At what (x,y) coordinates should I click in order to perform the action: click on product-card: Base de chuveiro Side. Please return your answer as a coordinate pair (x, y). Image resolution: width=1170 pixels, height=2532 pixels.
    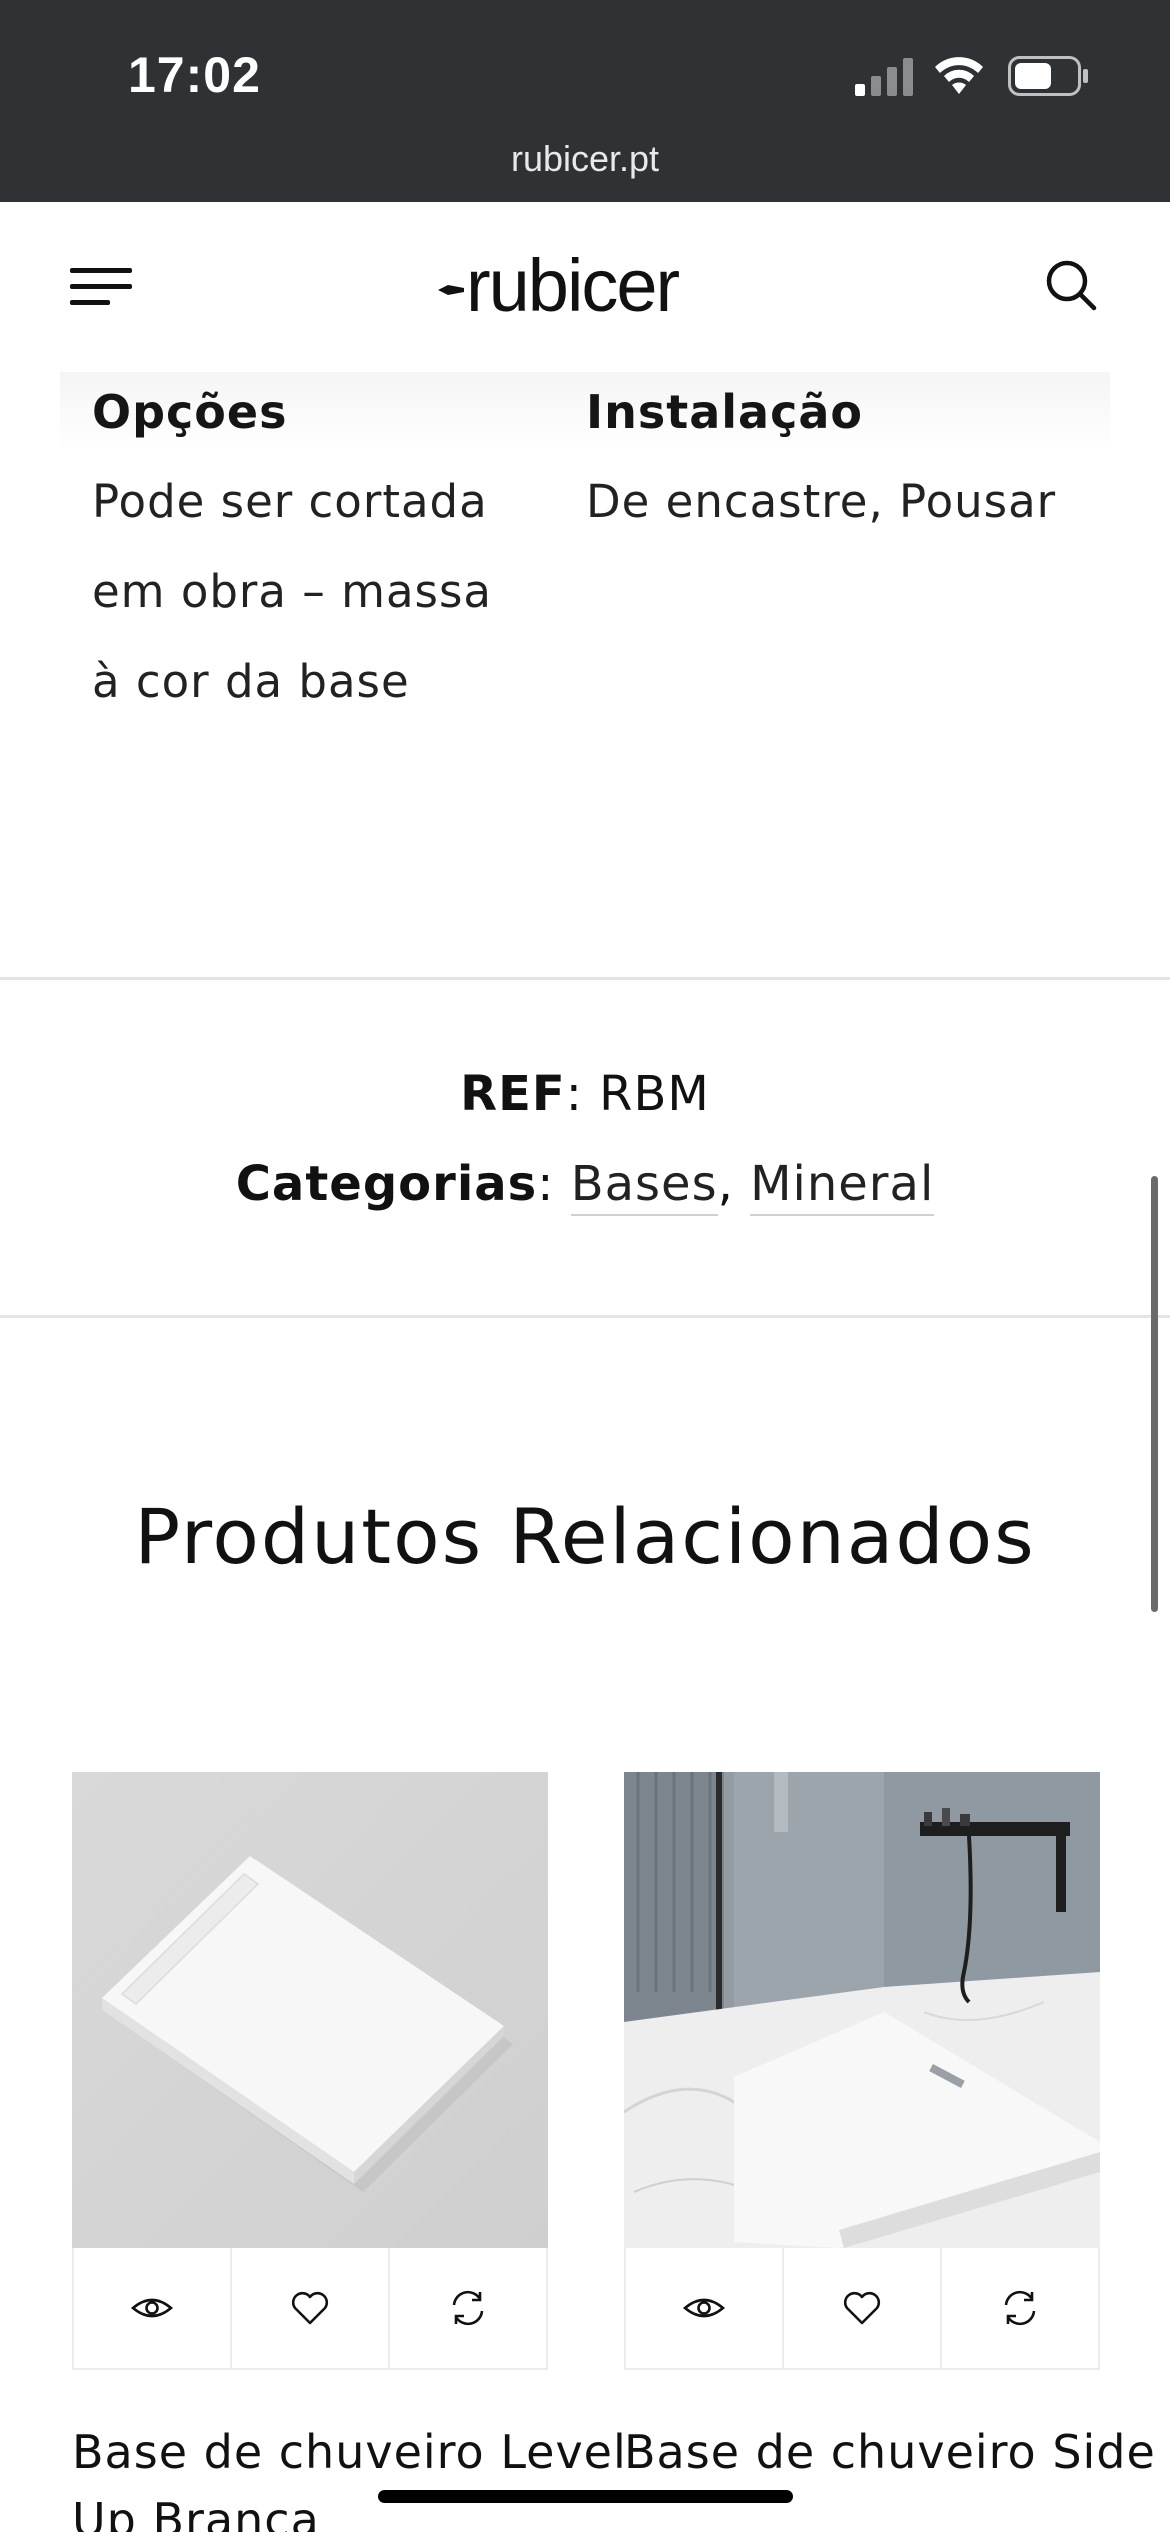
    Looking at the image, I should click on (889, 2129).